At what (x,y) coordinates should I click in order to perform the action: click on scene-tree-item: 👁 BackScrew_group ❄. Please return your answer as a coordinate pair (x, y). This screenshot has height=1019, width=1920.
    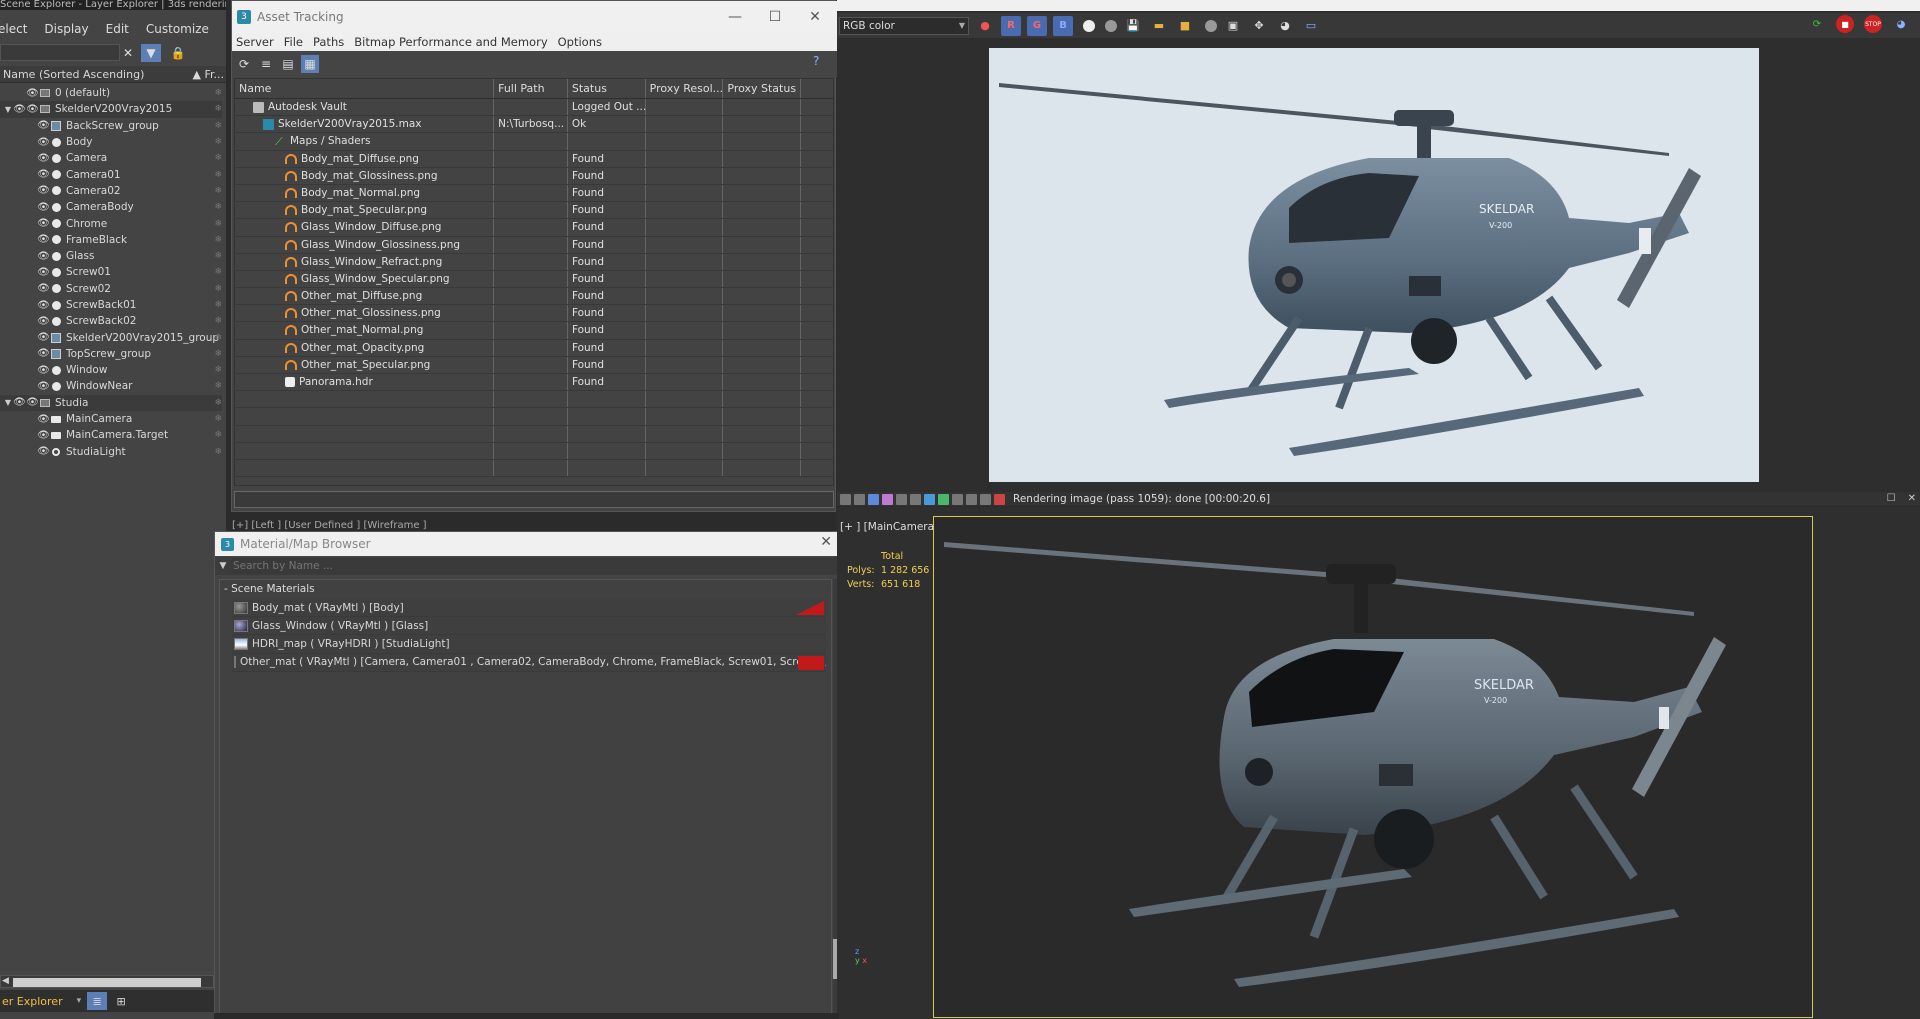
    Looking at the image, I should click on (111, 126).